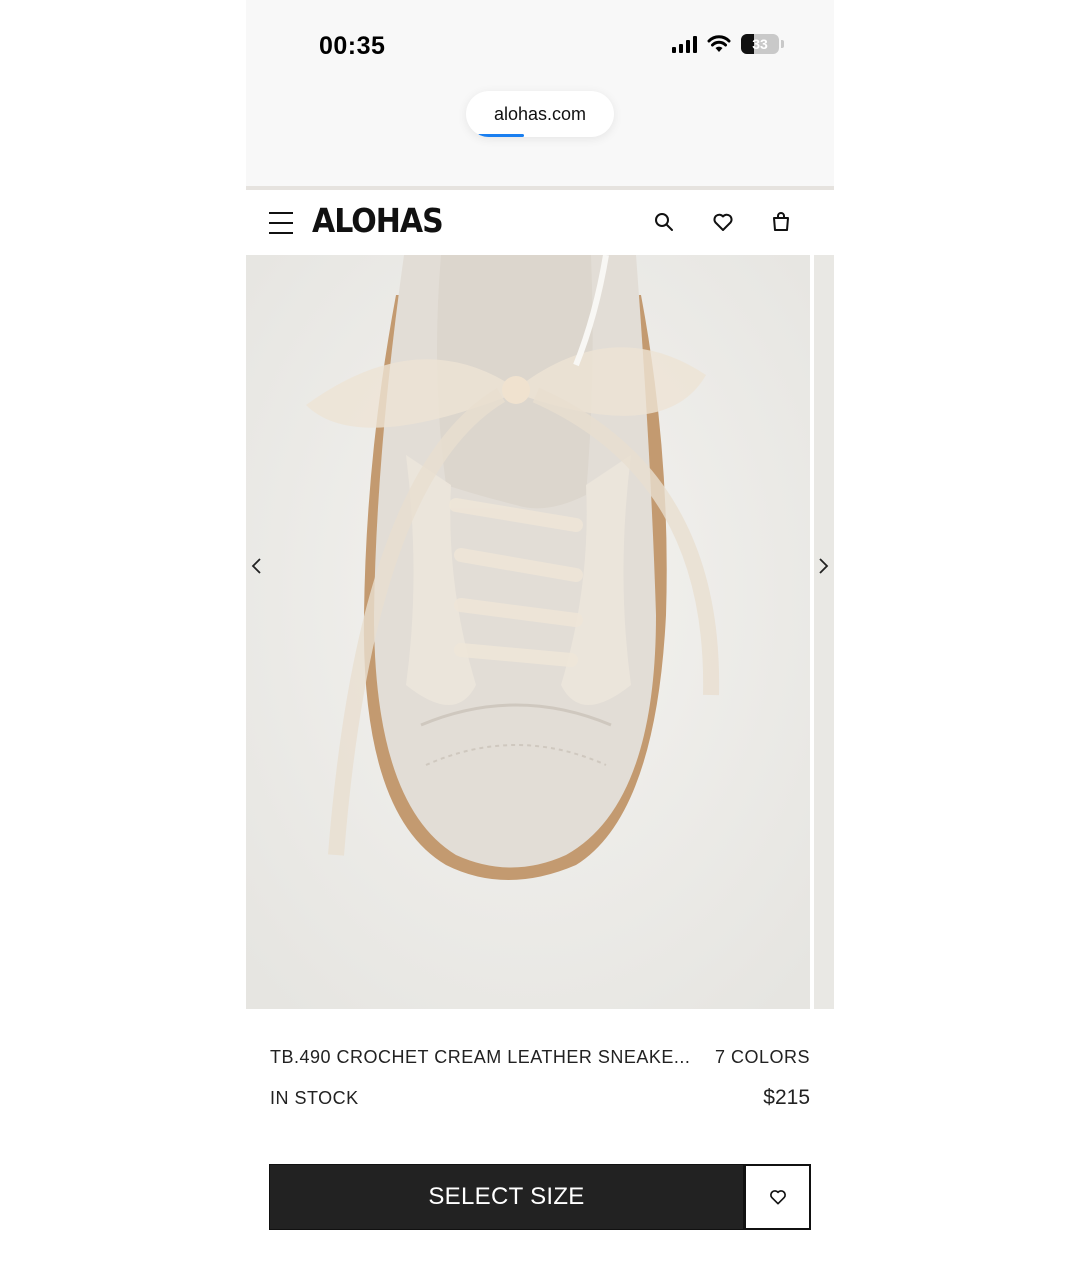  Describe the element at coordinates (501, 135) in the screenshot. I see `page-load-progress` at that location.